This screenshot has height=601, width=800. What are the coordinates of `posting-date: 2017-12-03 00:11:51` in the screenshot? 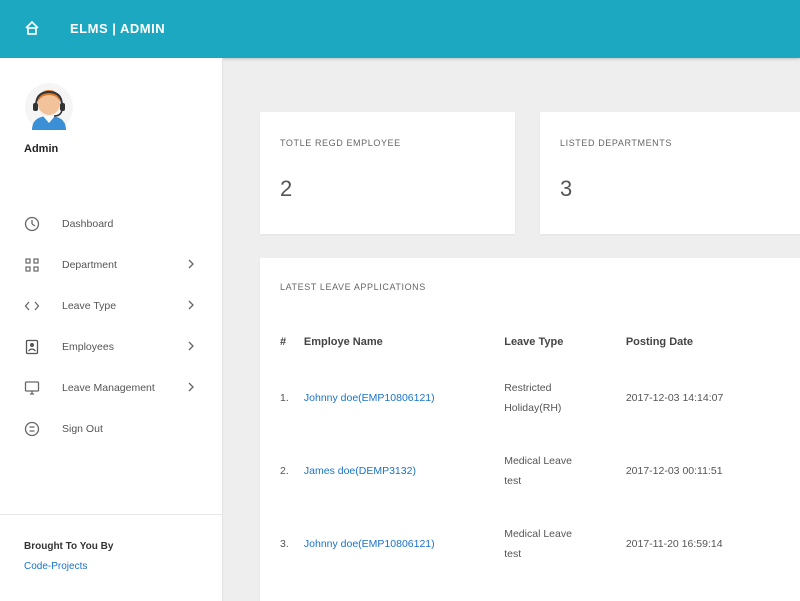 It's located at (674, 470).